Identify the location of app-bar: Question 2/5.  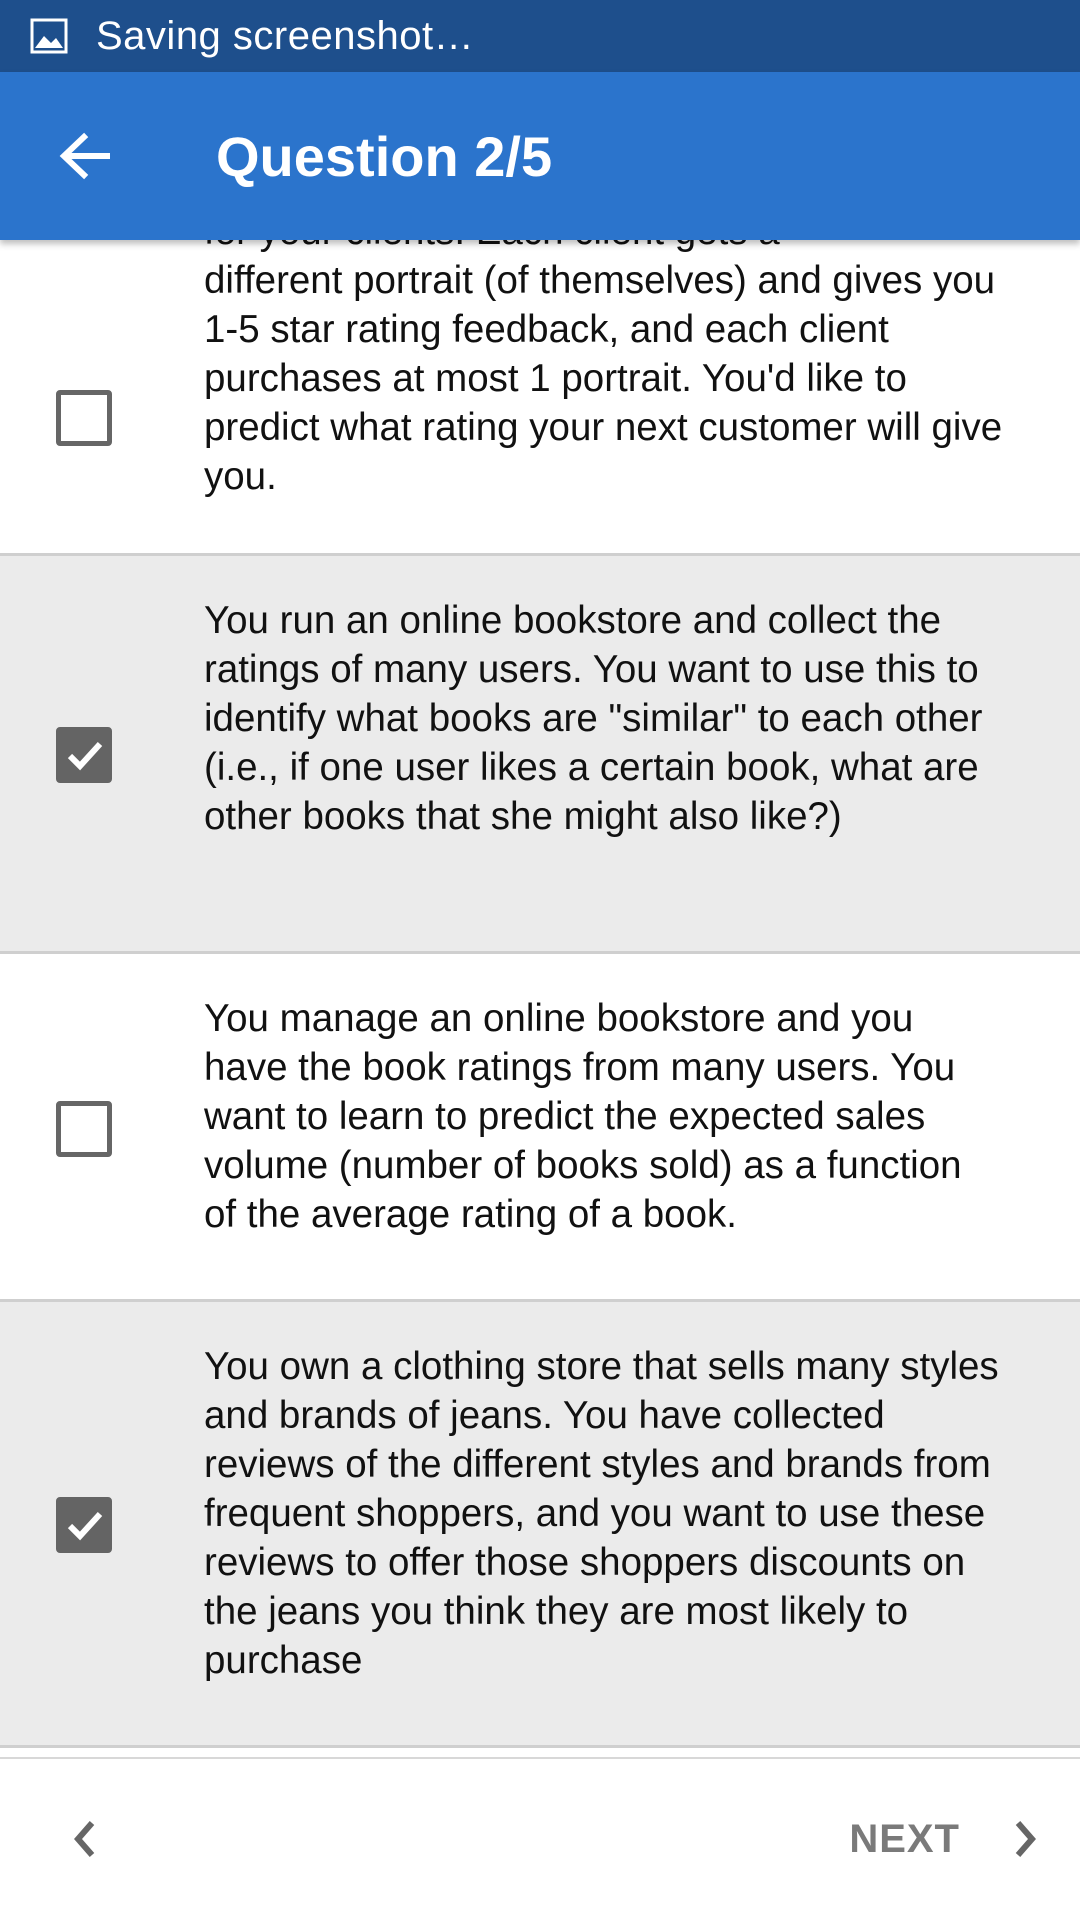
(540, 156).